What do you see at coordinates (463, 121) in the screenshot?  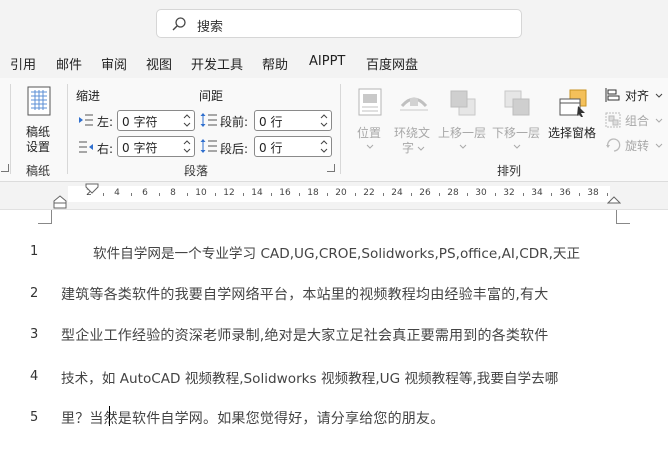 I see `bring-forward-button: 上移一层` at bounding box center [463, 121].